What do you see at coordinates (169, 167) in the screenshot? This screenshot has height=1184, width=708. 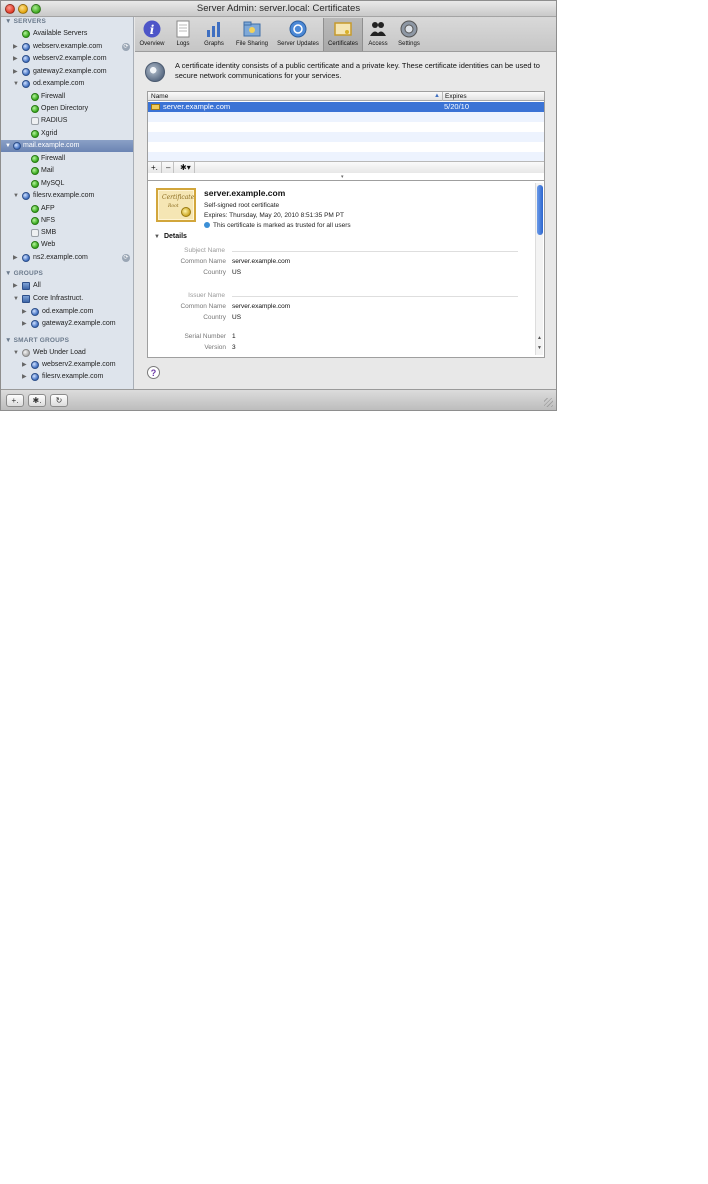 I see `remove-certificate-button: –` at bounding box center [169, 167].